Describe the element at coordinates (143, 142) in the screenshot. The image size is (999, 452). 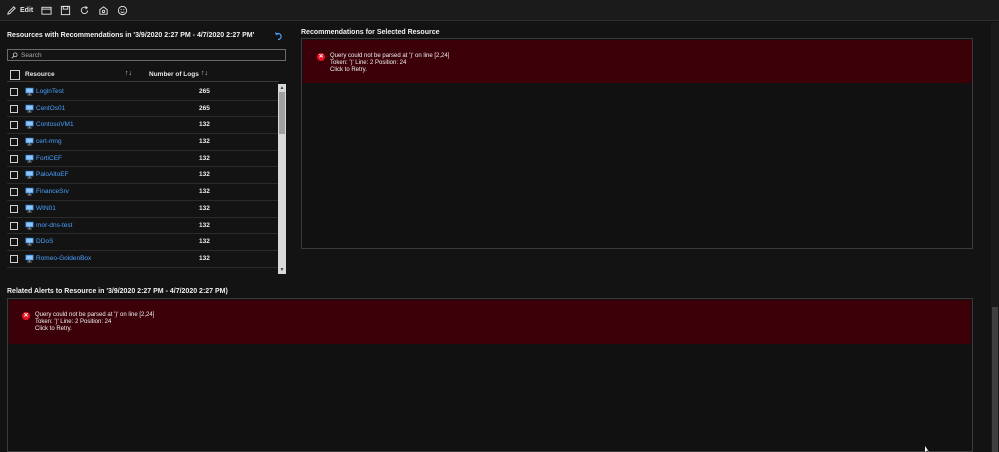
I see `table-row: cert-mng 132` at that location.